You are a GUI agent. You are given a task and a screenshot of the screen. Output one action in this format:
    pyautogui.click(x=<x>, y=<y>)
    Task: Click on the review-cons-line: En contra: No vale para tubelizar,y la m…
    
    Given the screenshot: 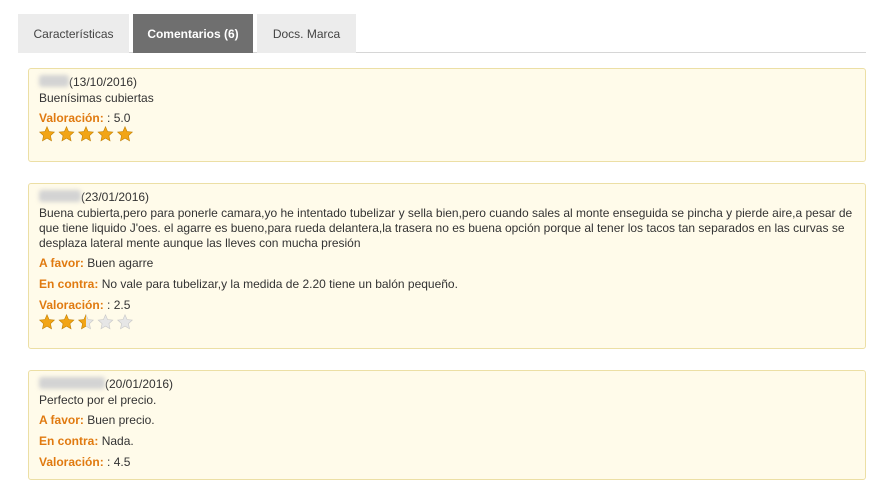 What is the action you would take?
    pyautogui.click(x=448, y=284)
    